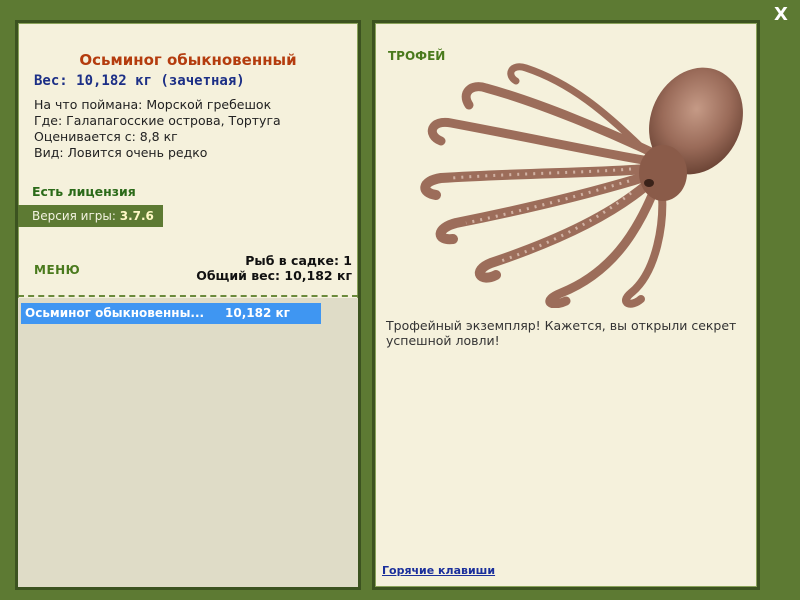  I want to click on rarity-info: Вид: Ловится очень редко, so click(121, 152).